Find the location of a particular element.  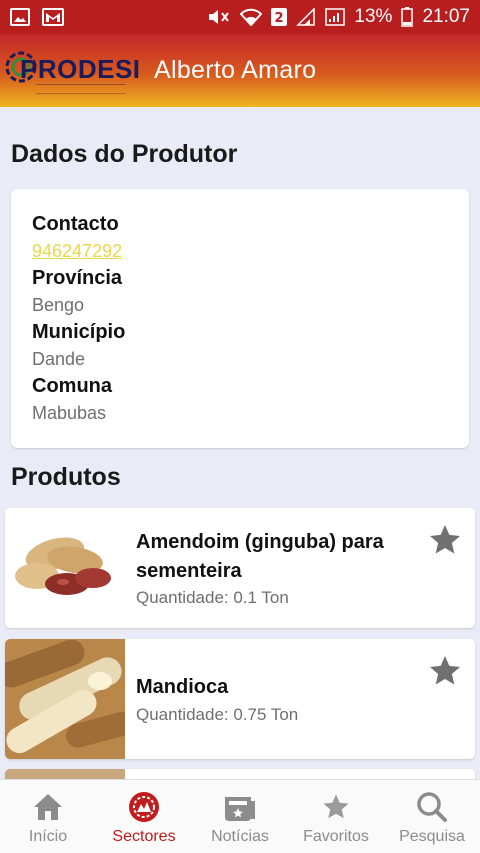

products-section-title: Produtos is located at coordinates (66, 477).